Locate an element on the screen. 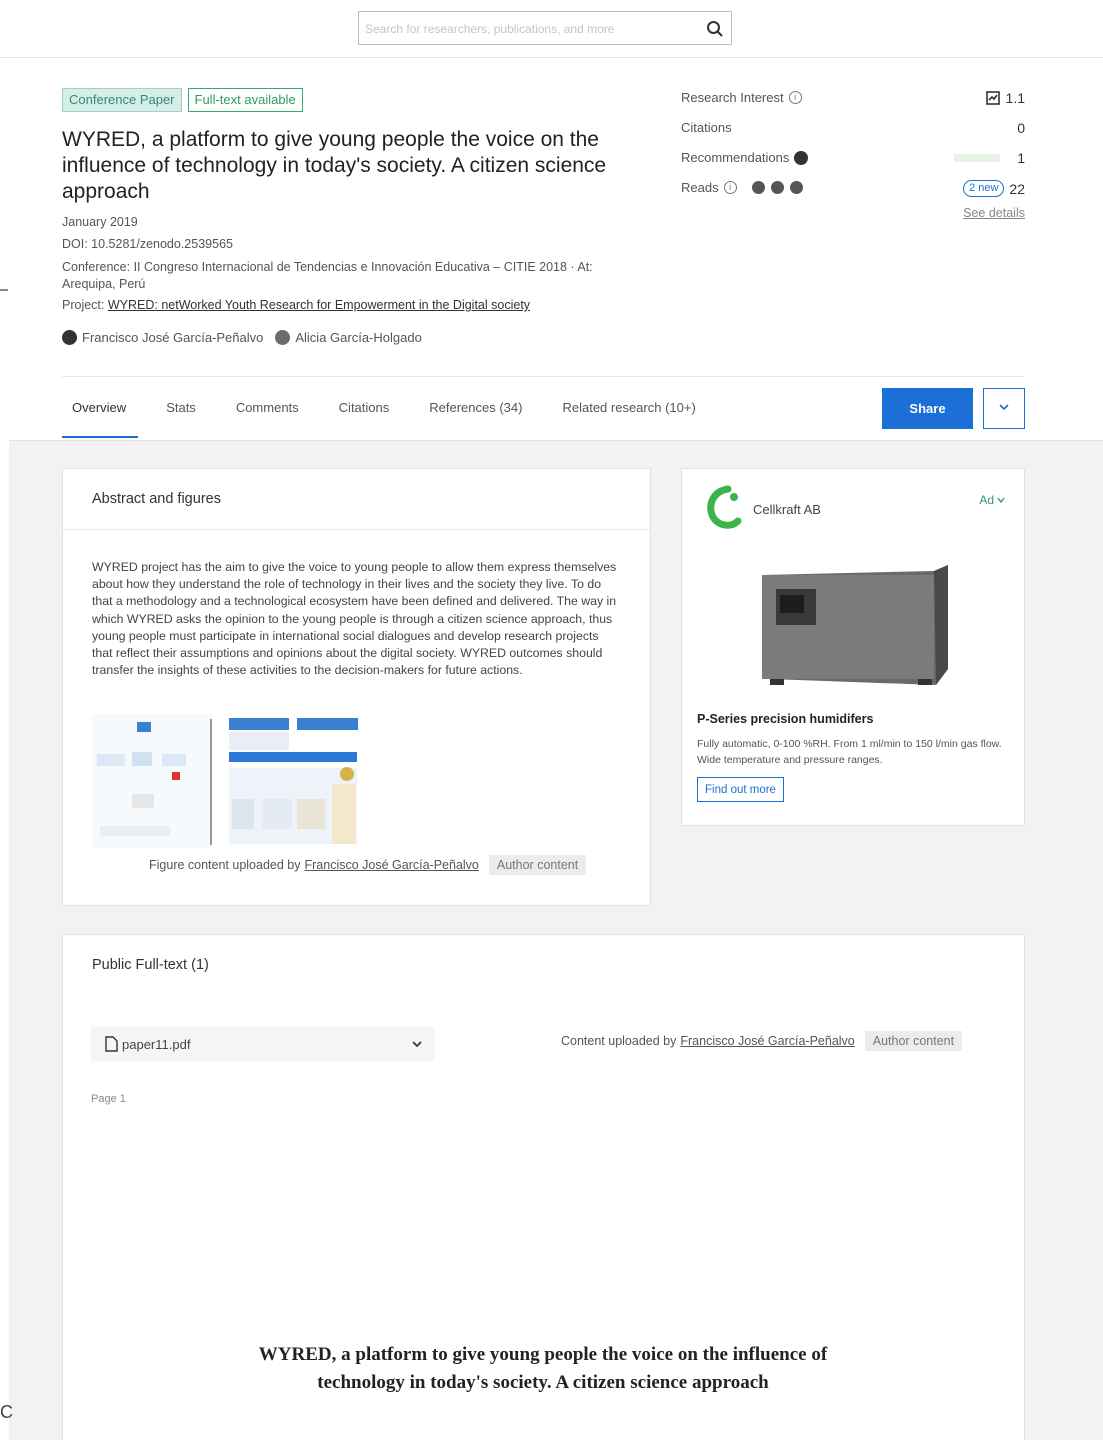 This screenshot has width=1103, height=1440. tab-references: References (34) is located at coordinates (475, 407).